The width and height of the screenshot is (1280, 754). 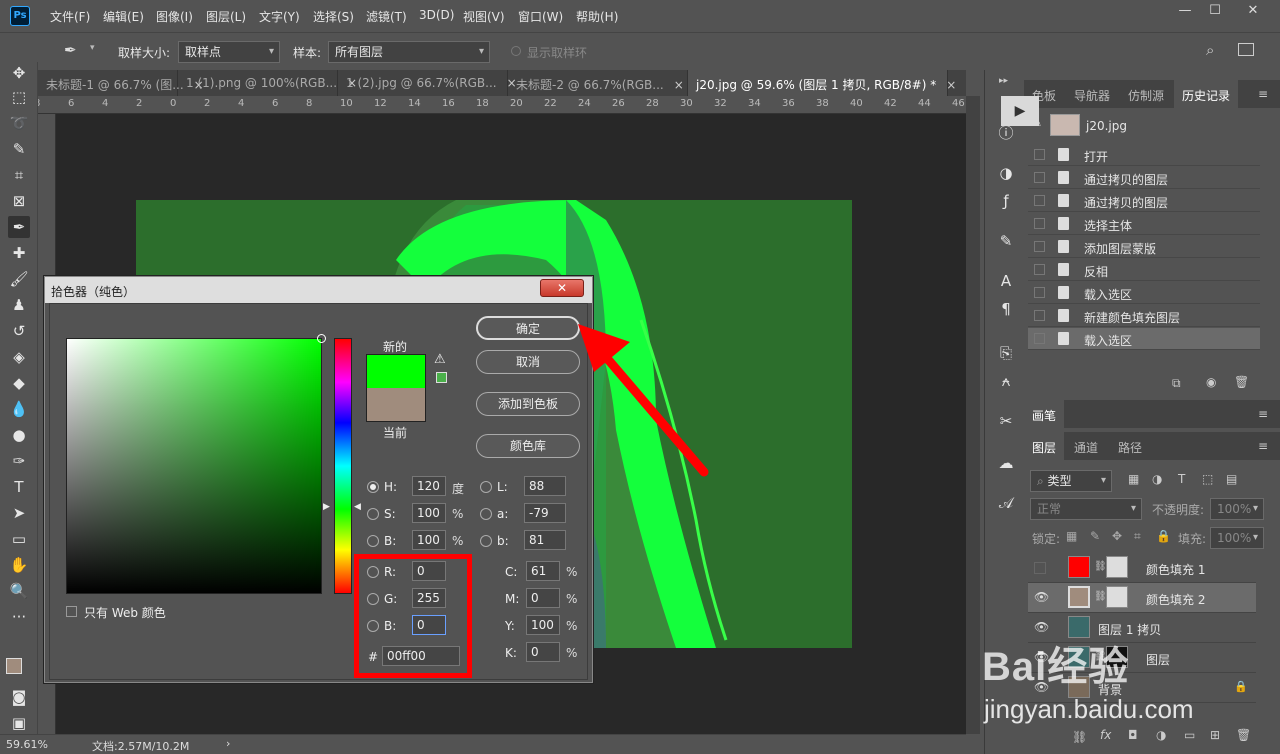 What do you see at coordinates (19, 149) in the screenshot?
I see `quick-select-tool-icon: ✎` at bounding box center [19, 149].